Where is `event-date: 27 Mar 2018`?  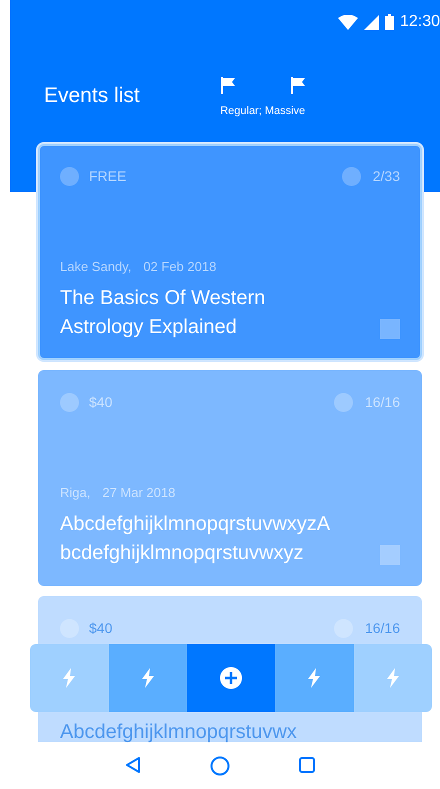
event-date: 27 Mar 2018 is located at coordinates (139, 493).